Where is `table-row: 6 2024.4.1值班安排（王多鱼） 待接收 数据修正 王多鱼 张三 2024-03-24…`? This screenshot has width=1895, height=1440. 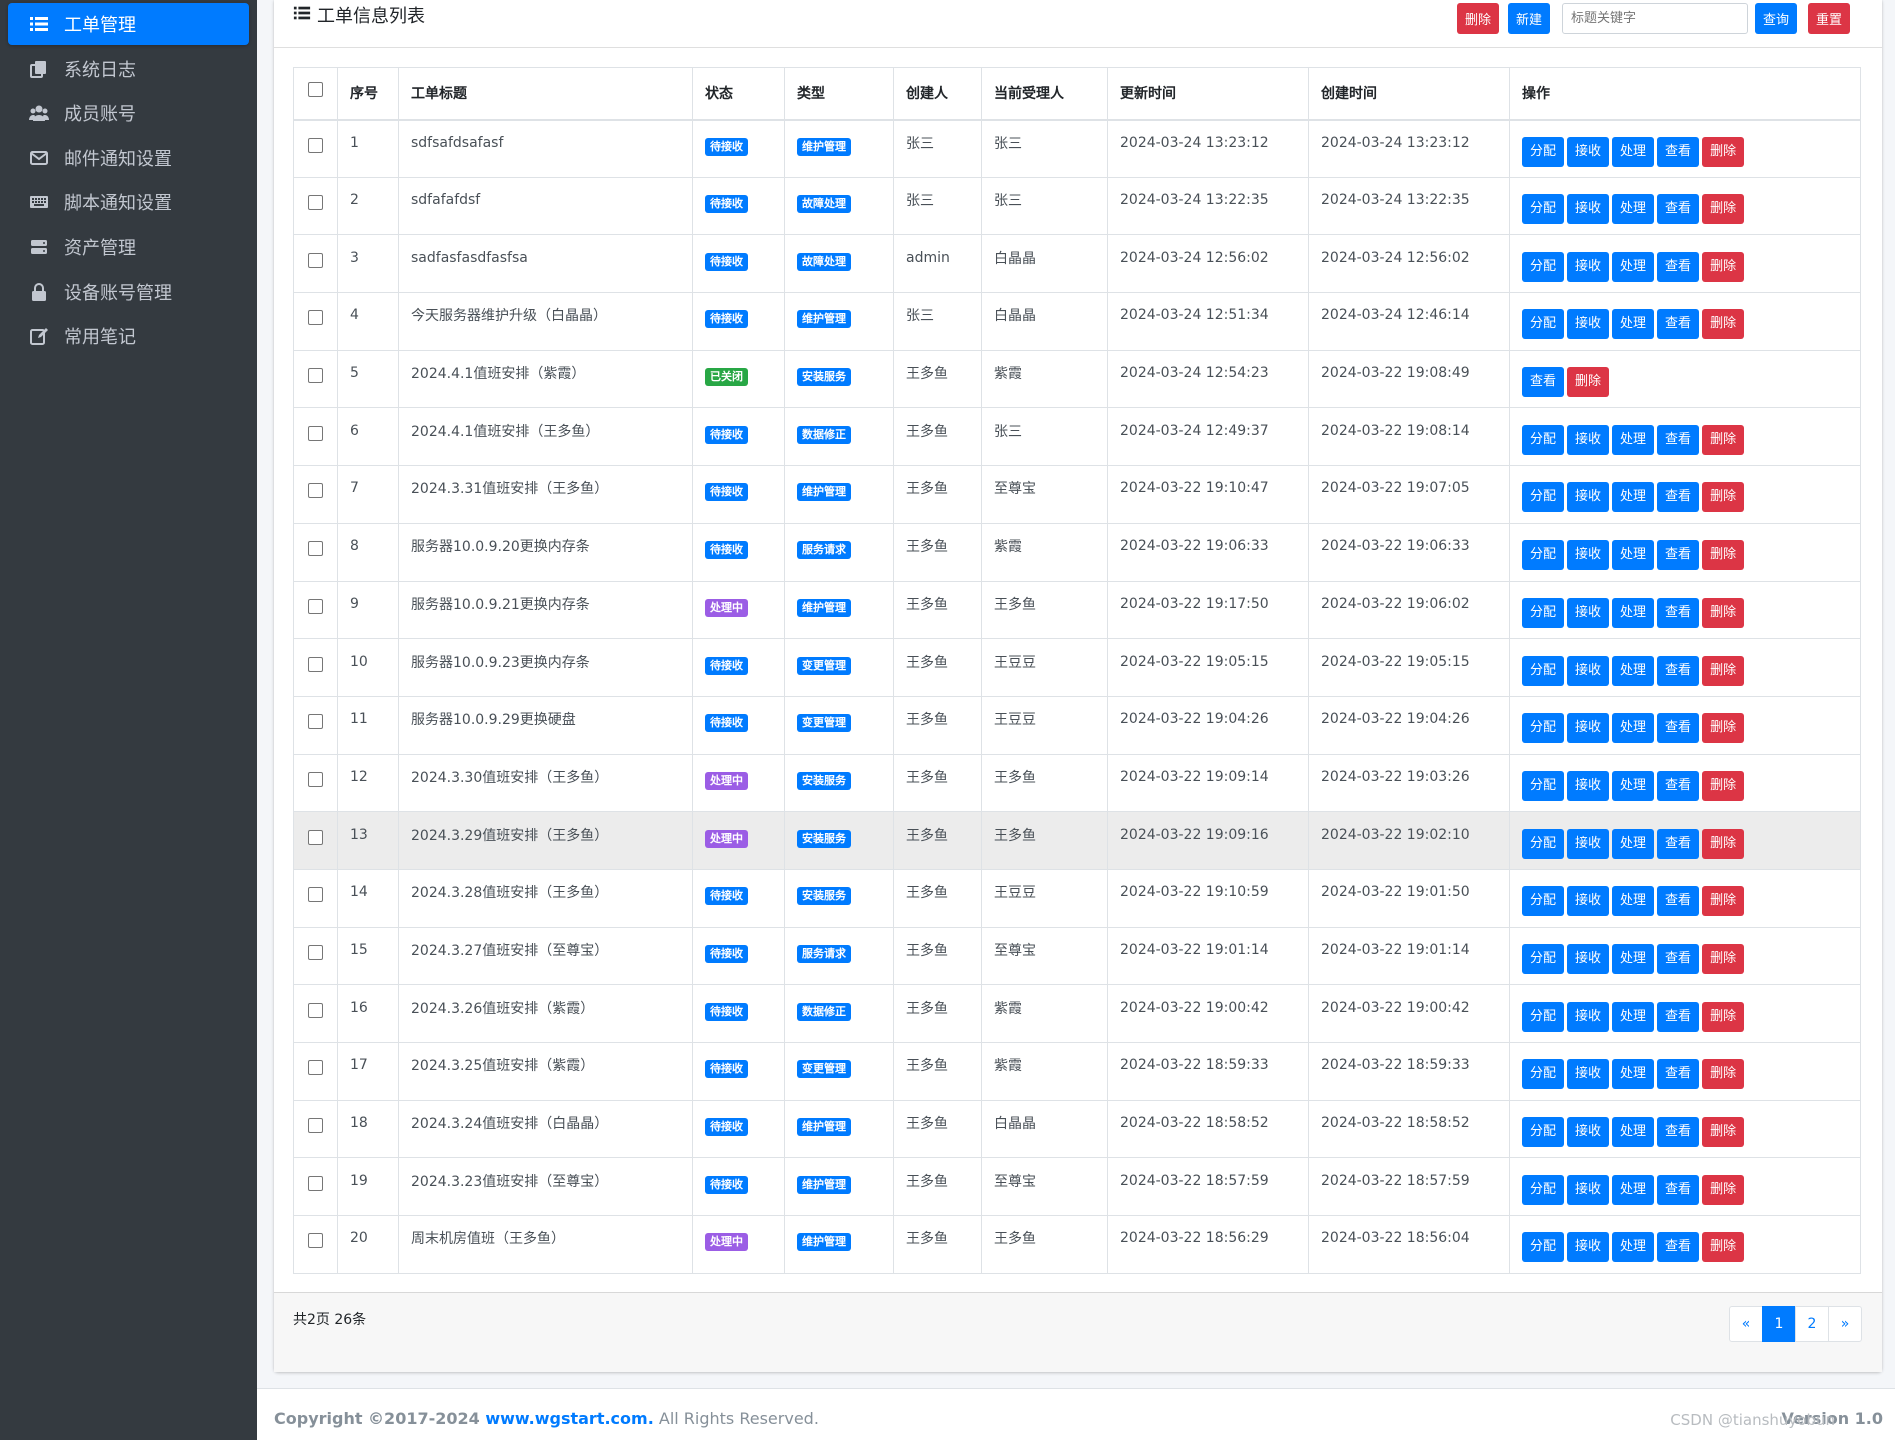
table-row: 6 2024.4.1值班安排（王多鱼） 待接收 数据修正 王多鱼 张三 2024-03-24… is located at coordinates (1077, 437).